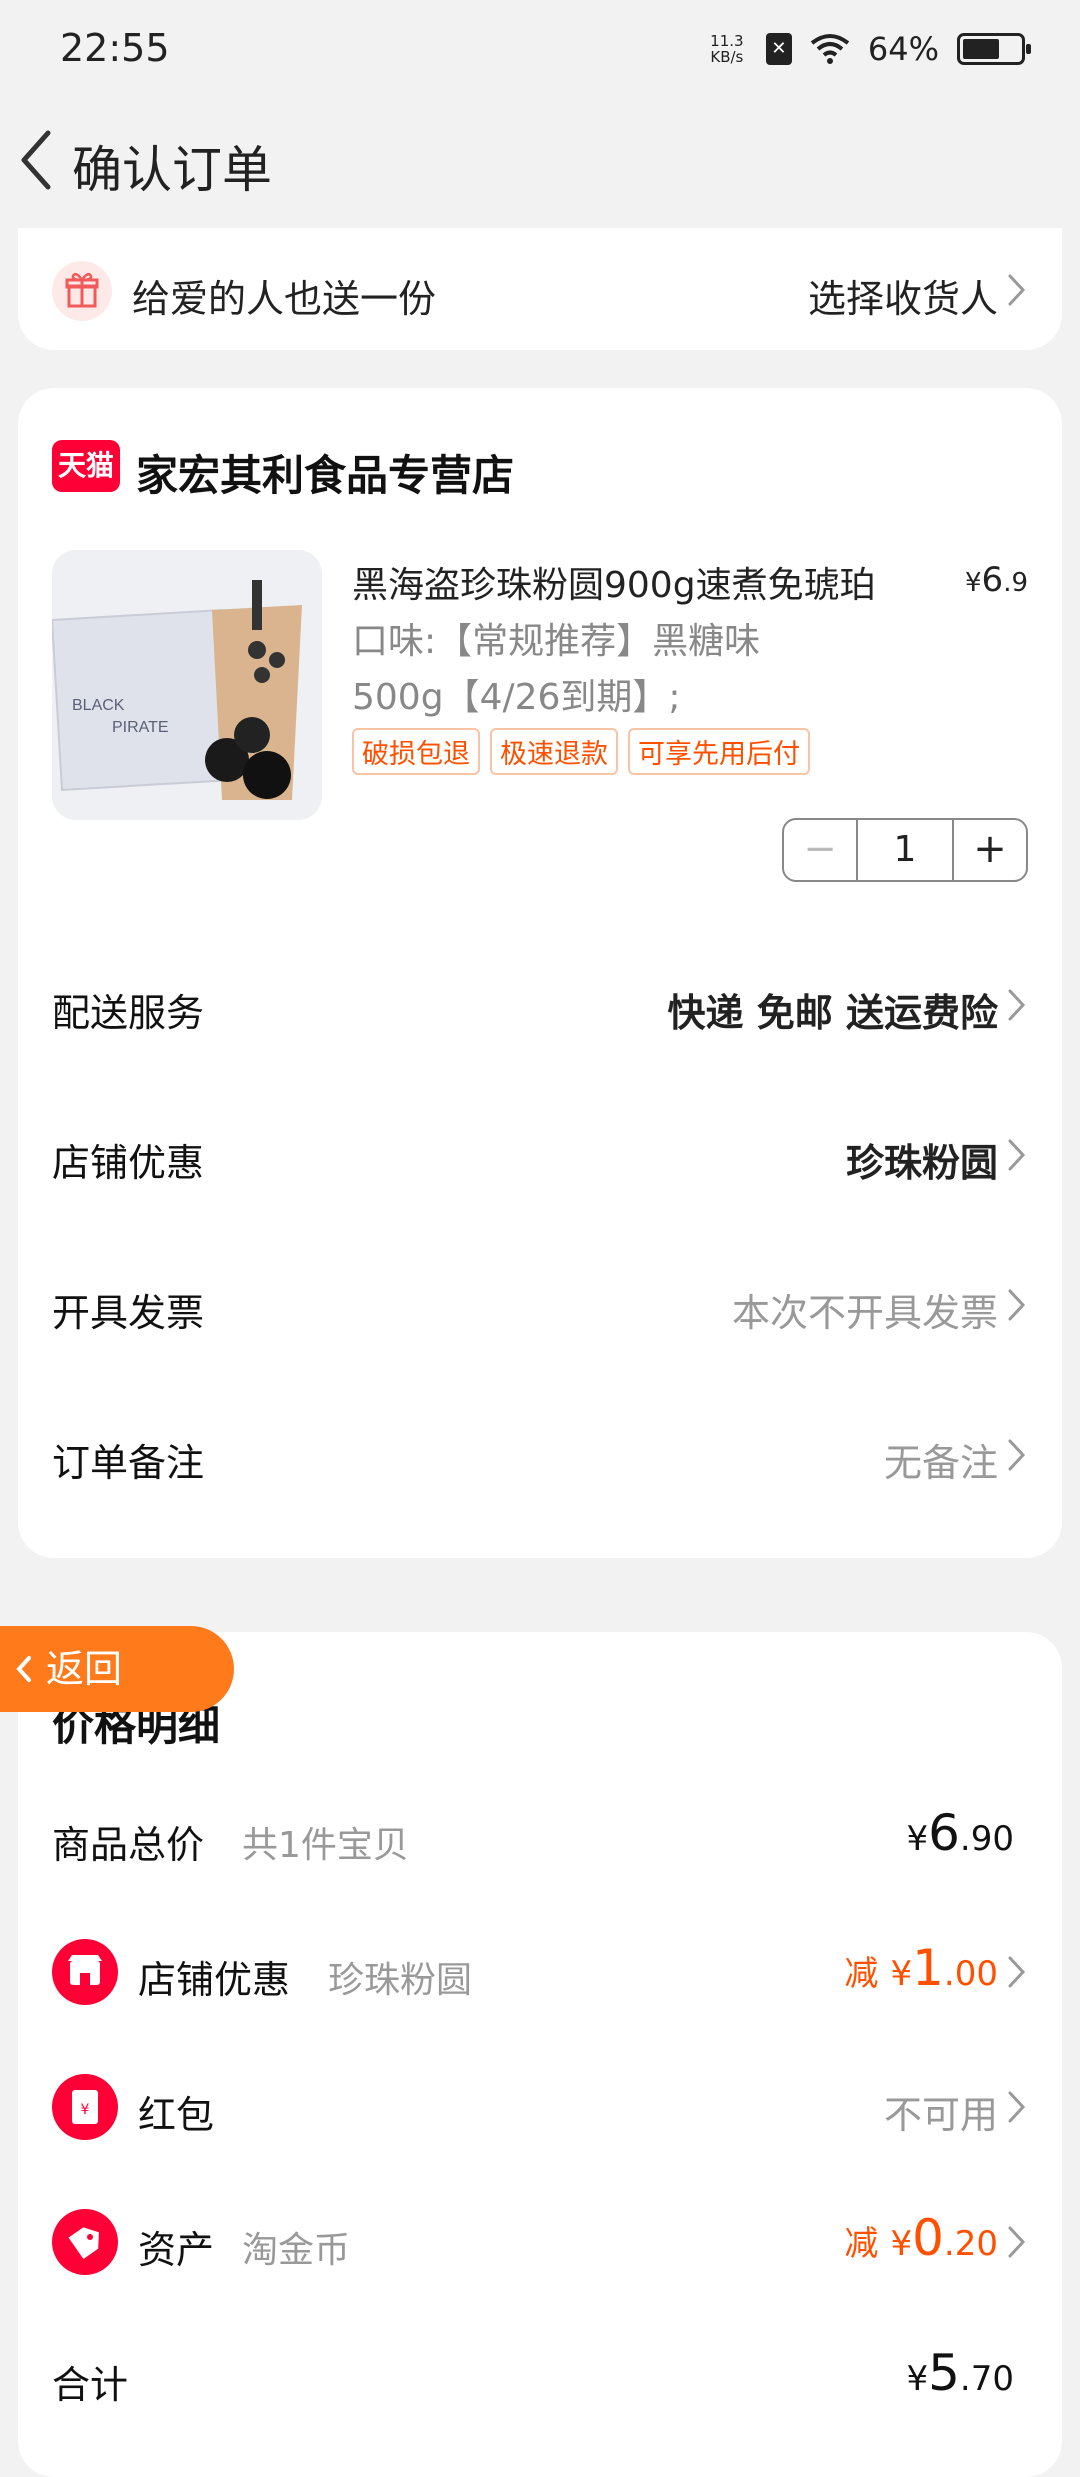 The image size is (1080, 2477). What do you see at coordinates (115, 48) in the screenshot?
I see `status-time: 22:55` at bounding box center [115, 48].